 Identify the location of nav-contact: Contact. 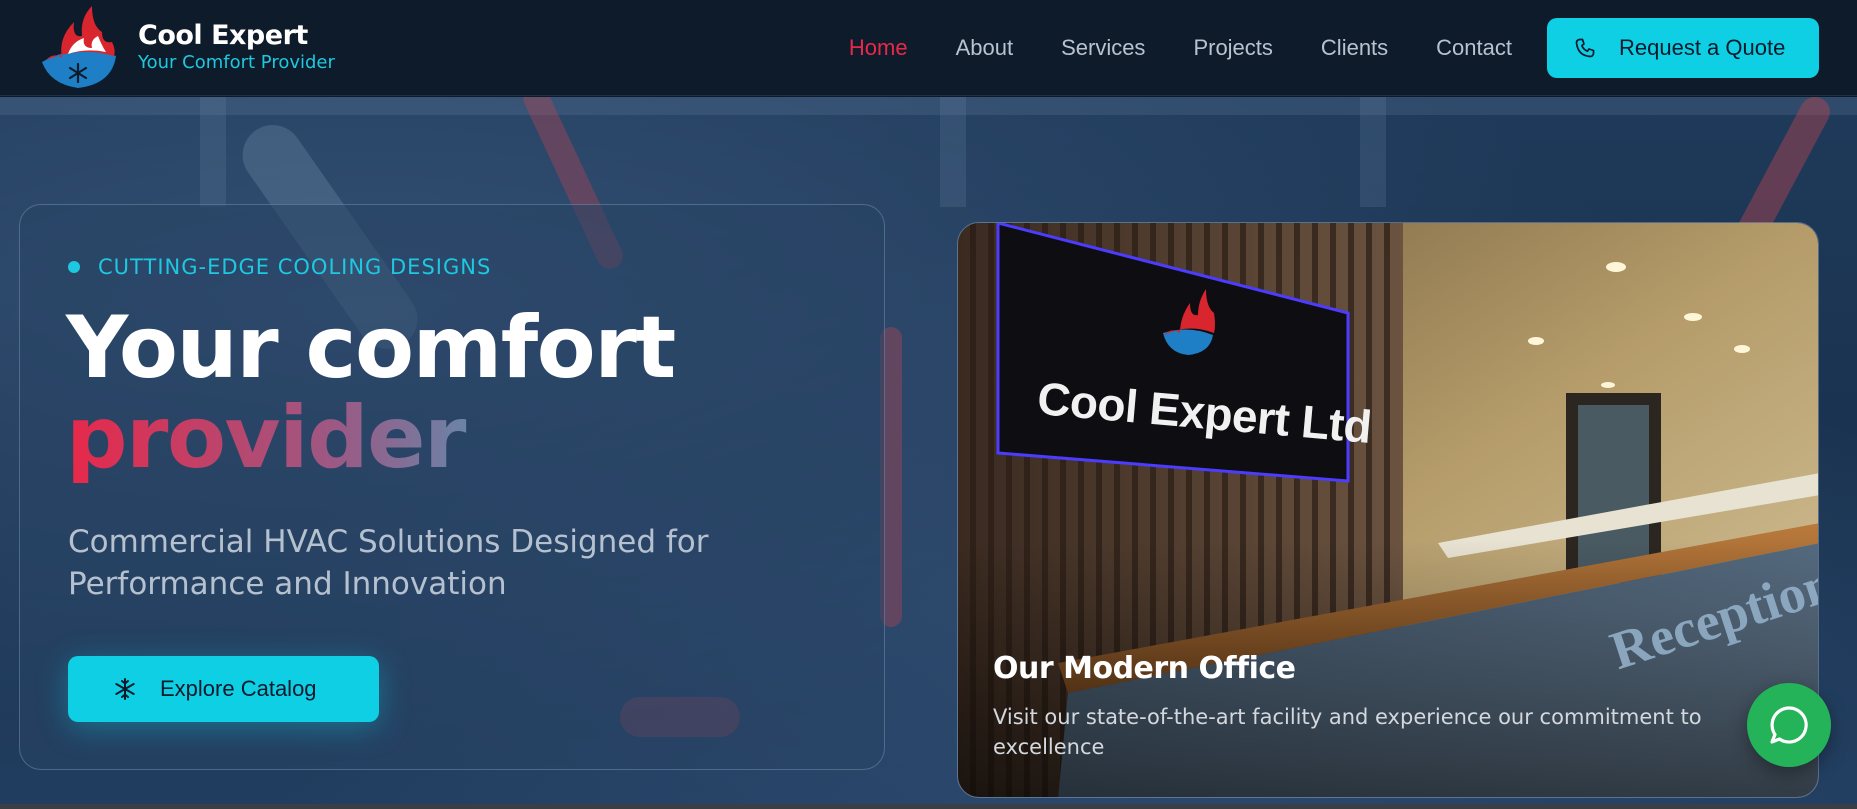
(1474, 48).